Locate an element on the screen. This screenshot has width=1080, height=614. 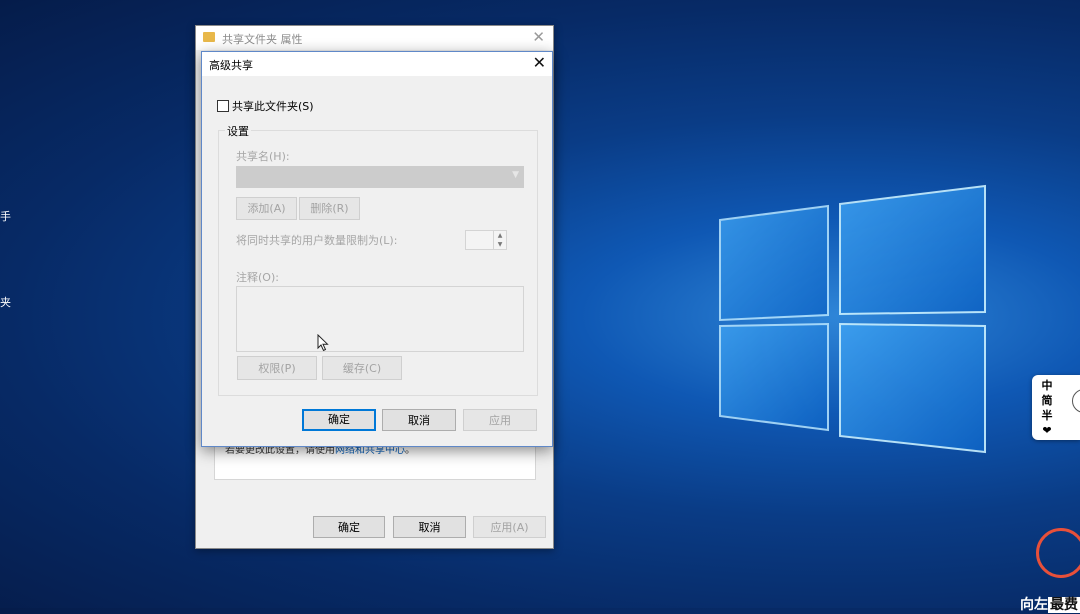
caching-button: 缓存(C) is located at coordinates (362, 368).